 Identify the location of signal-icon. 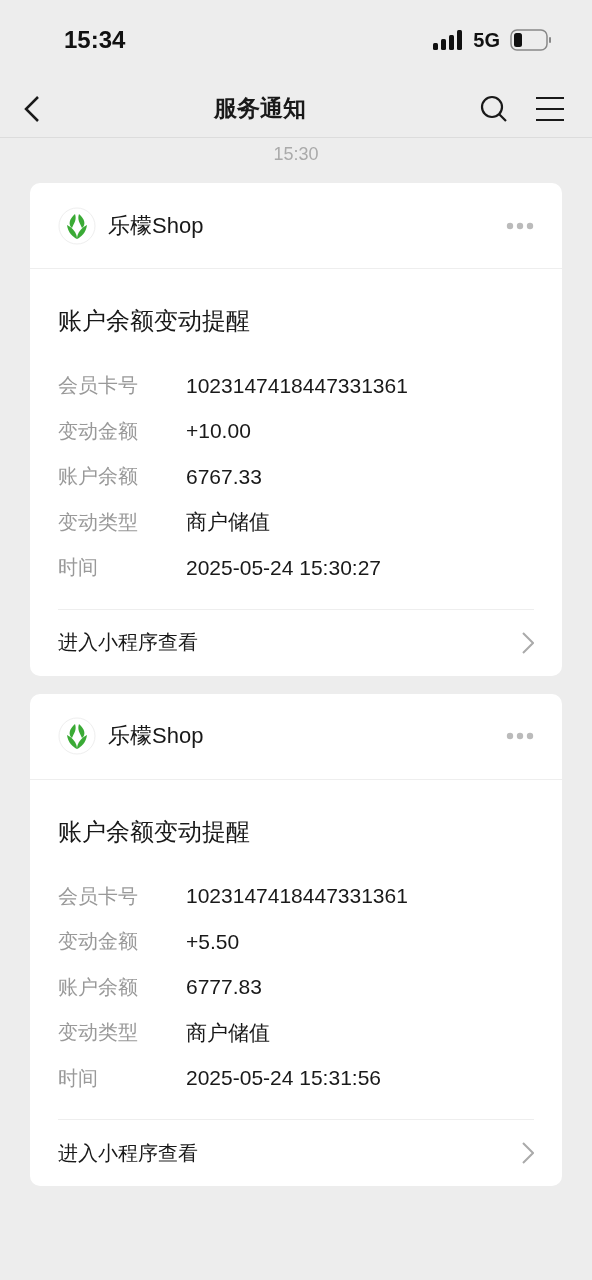
(448, 40).